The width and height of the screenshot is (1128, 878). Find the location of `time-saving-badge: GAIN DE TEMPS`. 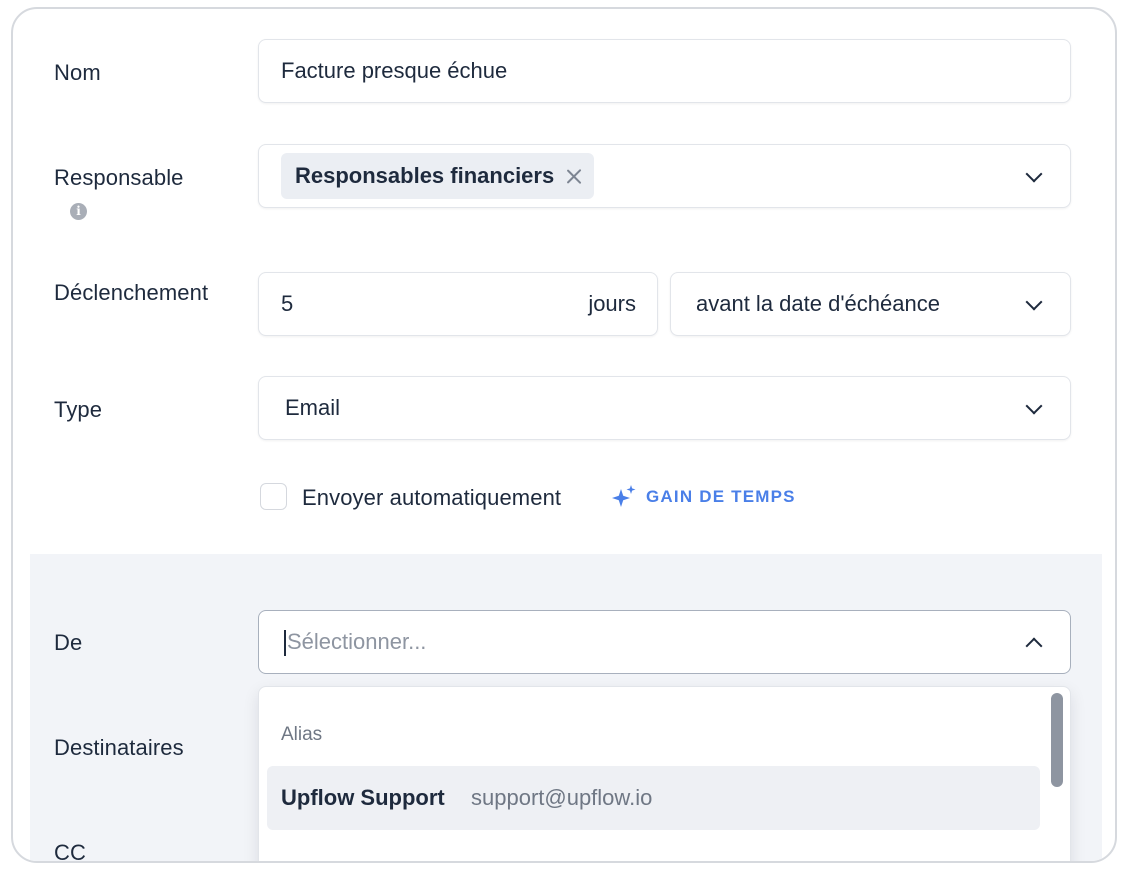

time-saving-badge: GAIN DE TEMPS is located at coordinates (703, 497).